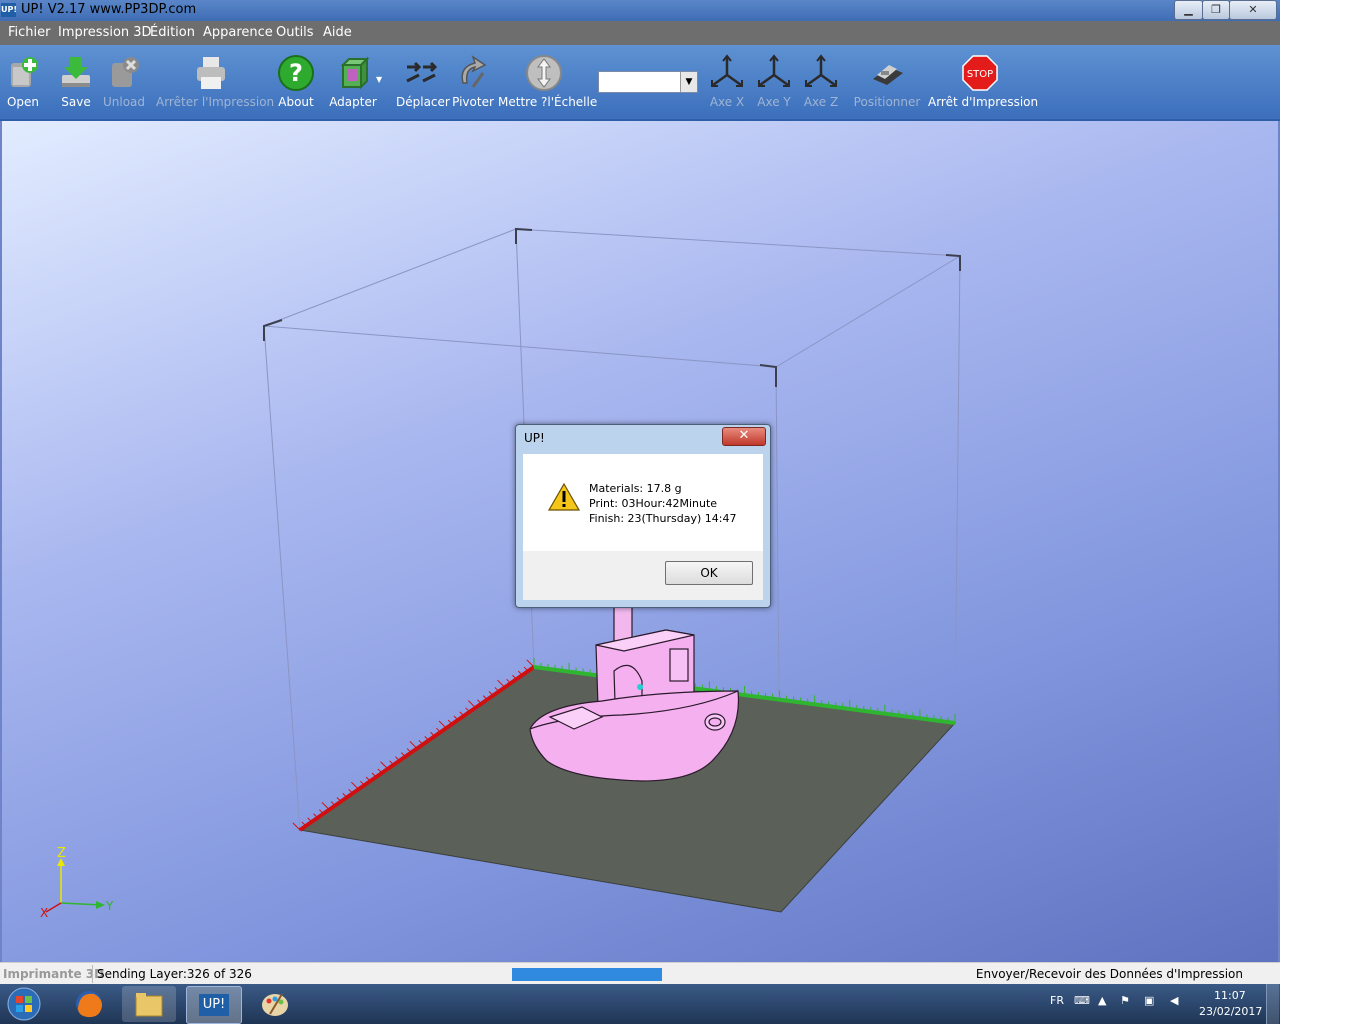  What do you see at coordinates (423, 102) in the screenshot?
I see `move-label: Déplacer` at bounding box center [423, 102].